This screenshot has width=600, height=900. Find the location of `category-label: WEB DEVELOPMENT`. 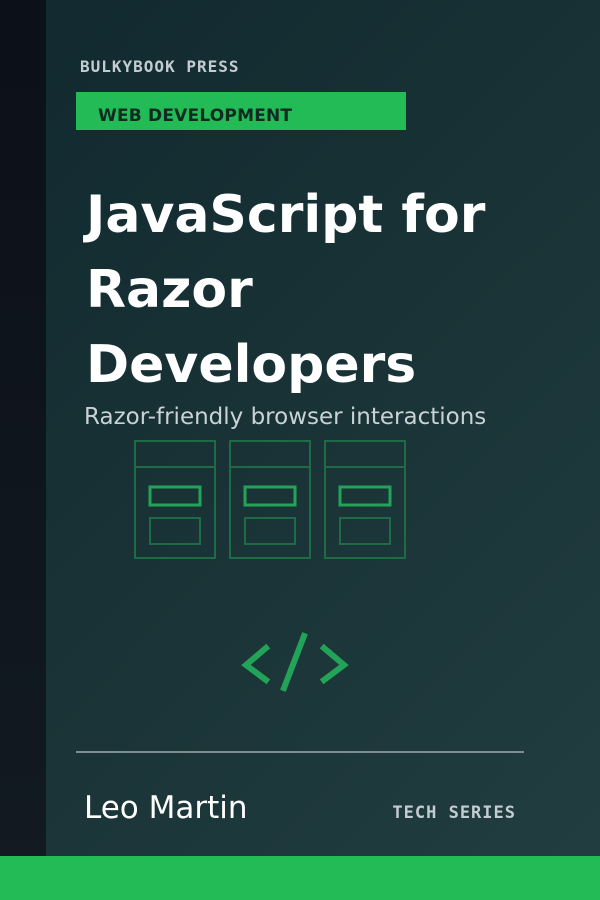

category-label: WEB DEVELOPMENT is located at coordinates (195, 116).